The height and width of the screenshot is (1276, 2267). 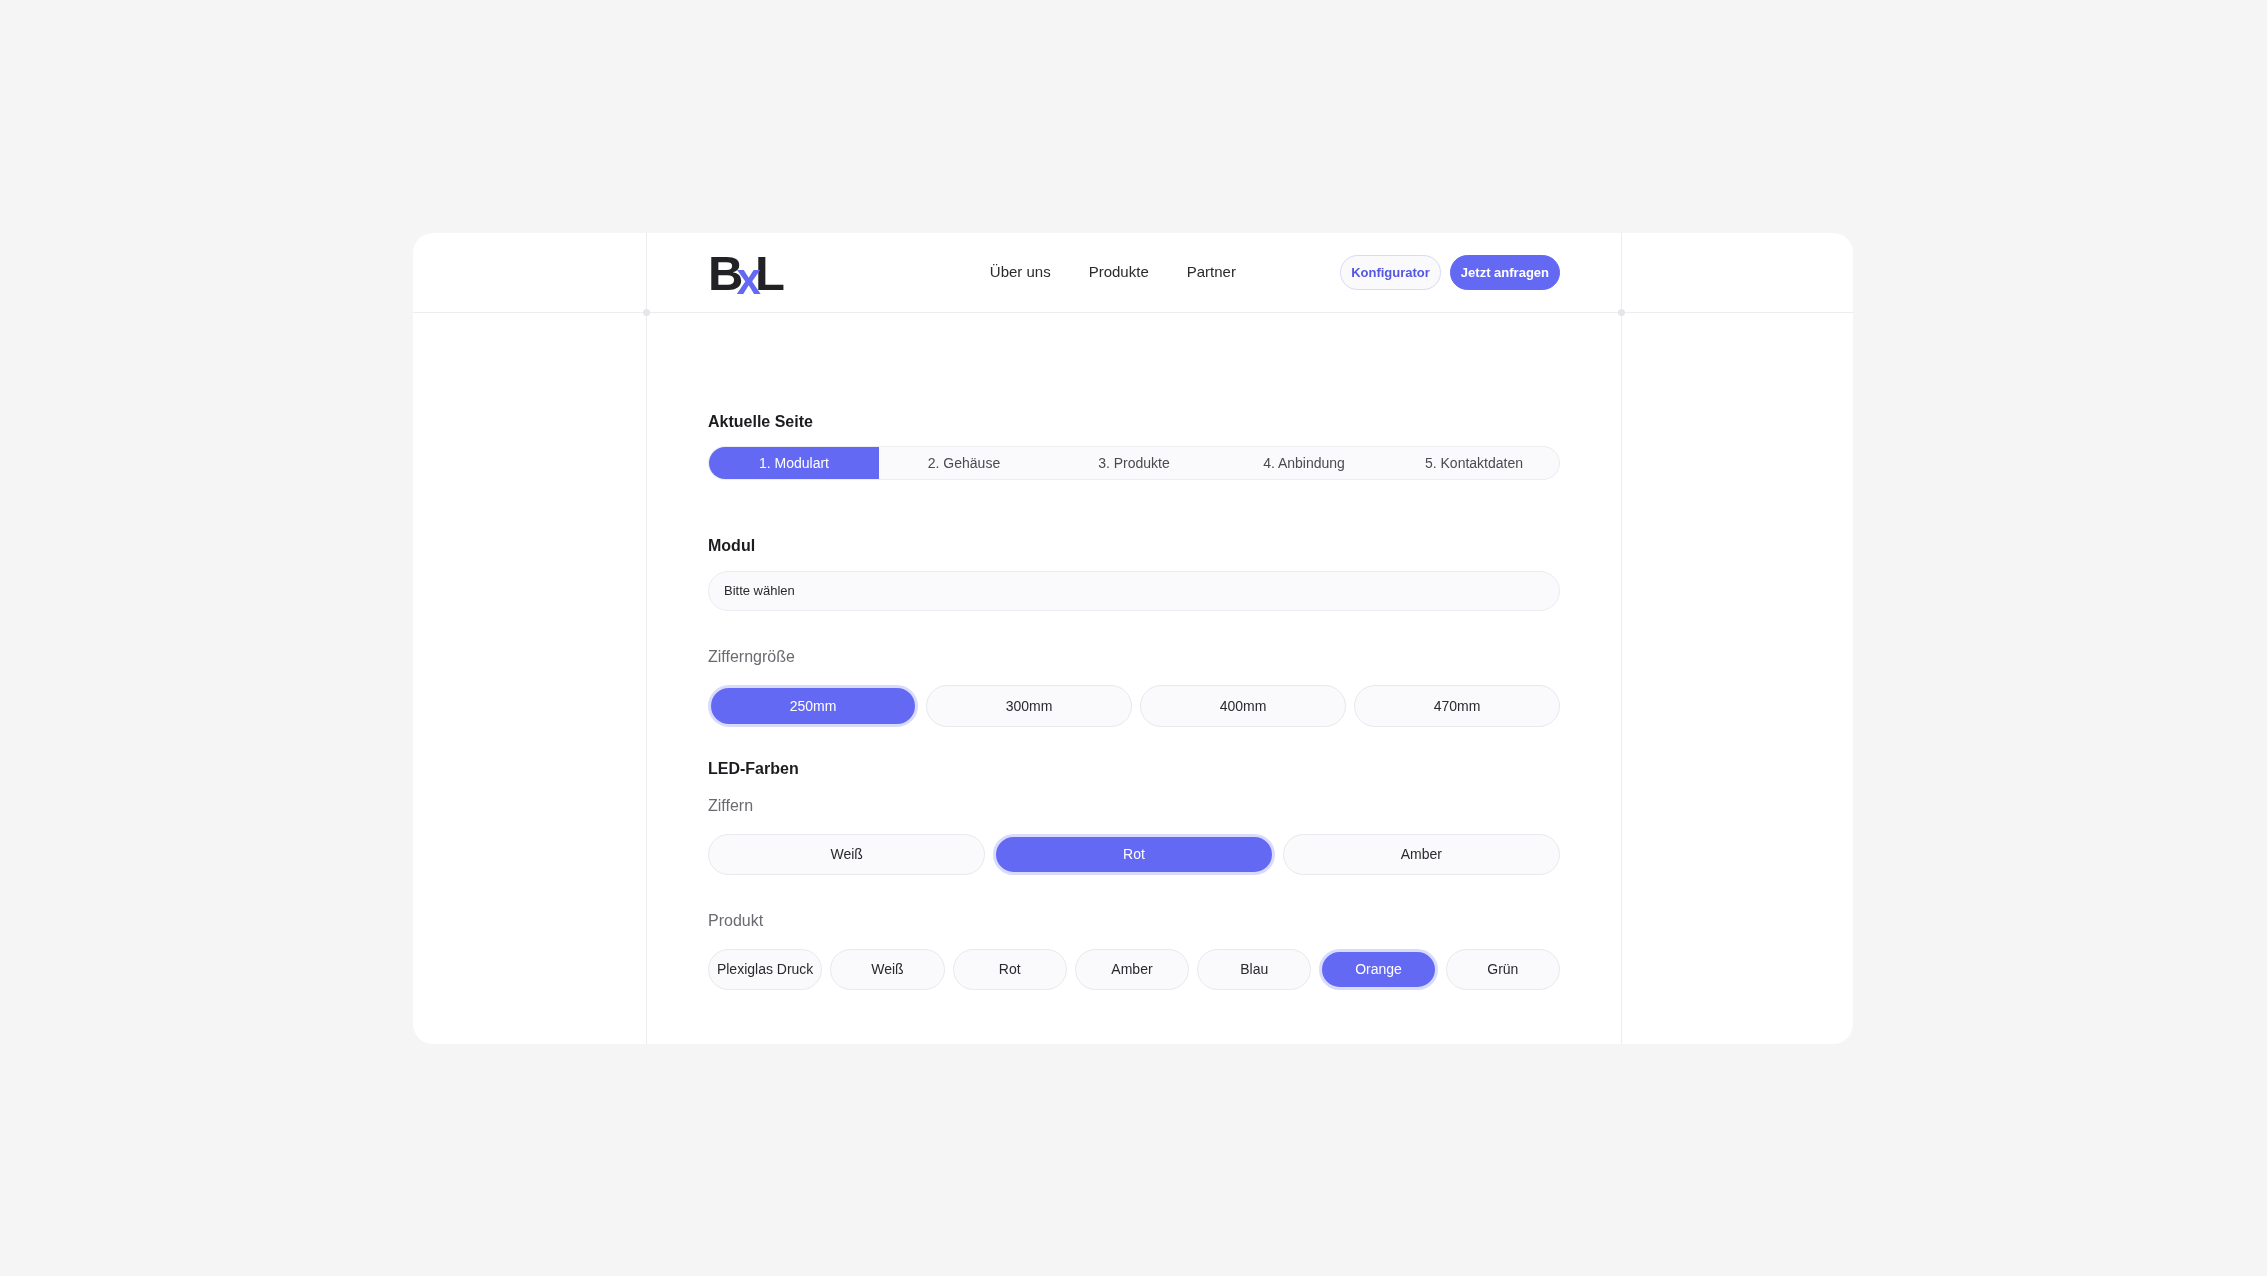 What do you see at coordinates (765, 969) in the screenshot?
I see `color-option: Plexiglas Druck` at bounding box center [765, 969].